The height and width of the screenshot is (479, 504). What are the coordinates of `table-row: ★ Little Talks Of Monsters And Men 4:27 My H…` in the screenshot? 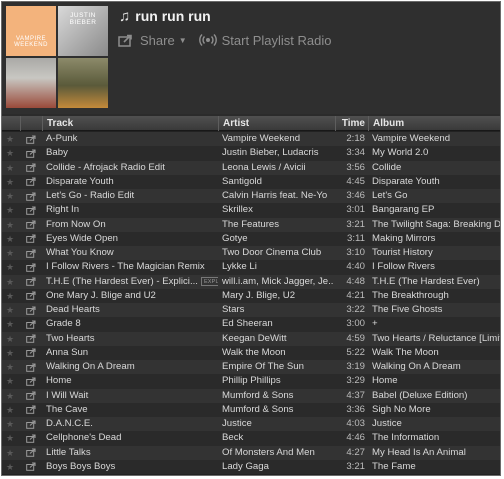 It's located at (251, 452).